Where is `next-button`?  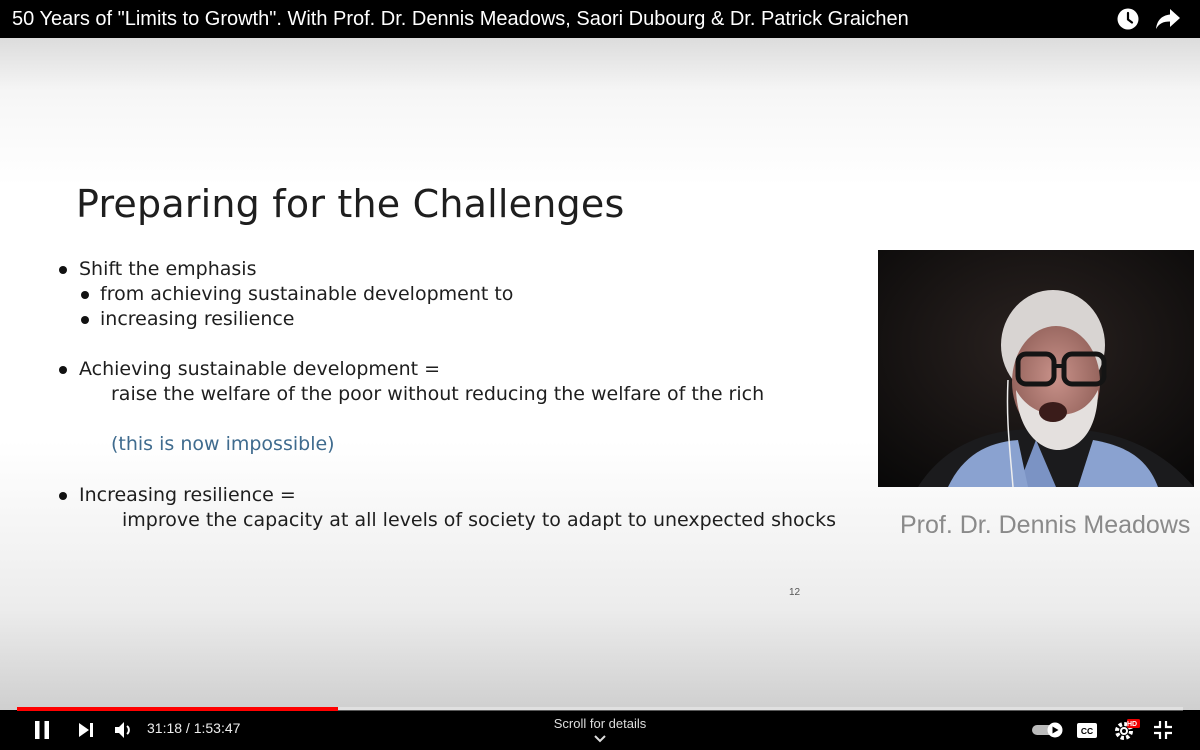 next-button is located at coordinates (86, 730).